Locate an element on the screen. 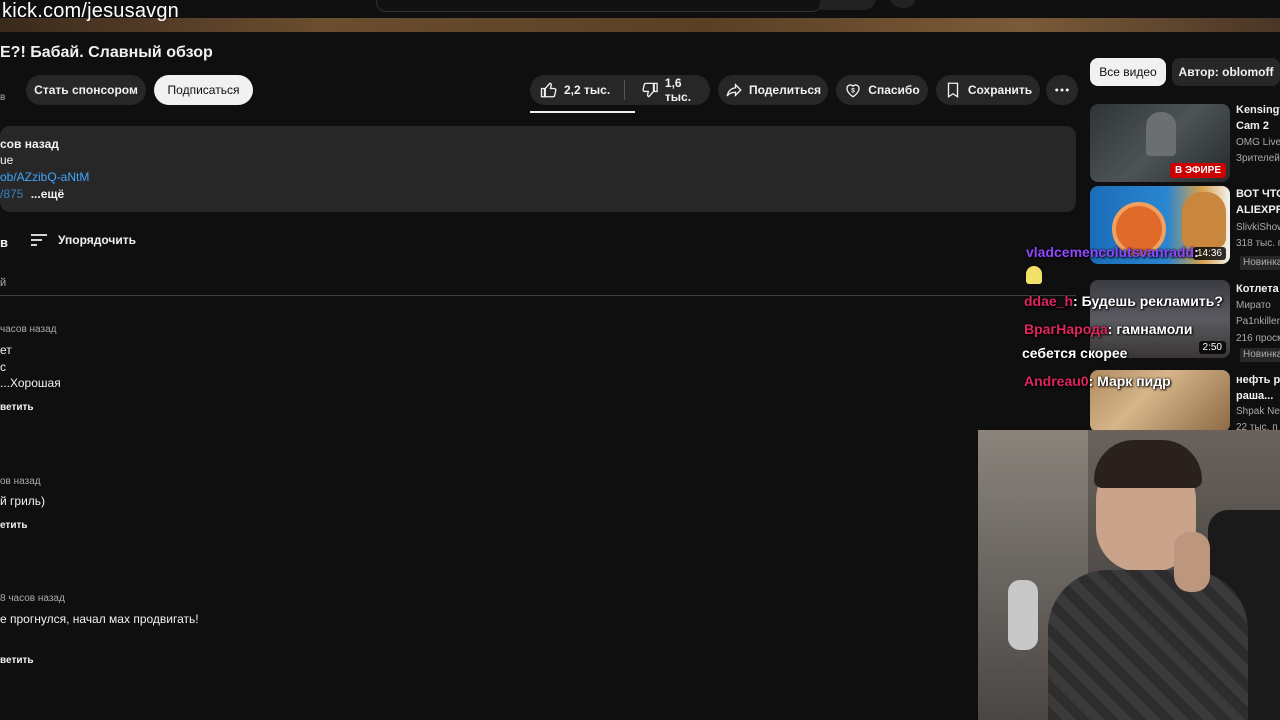 This screenshot has width=1280, height=720. comment-text: ...Хорошая is located at coordinates (30, 383).